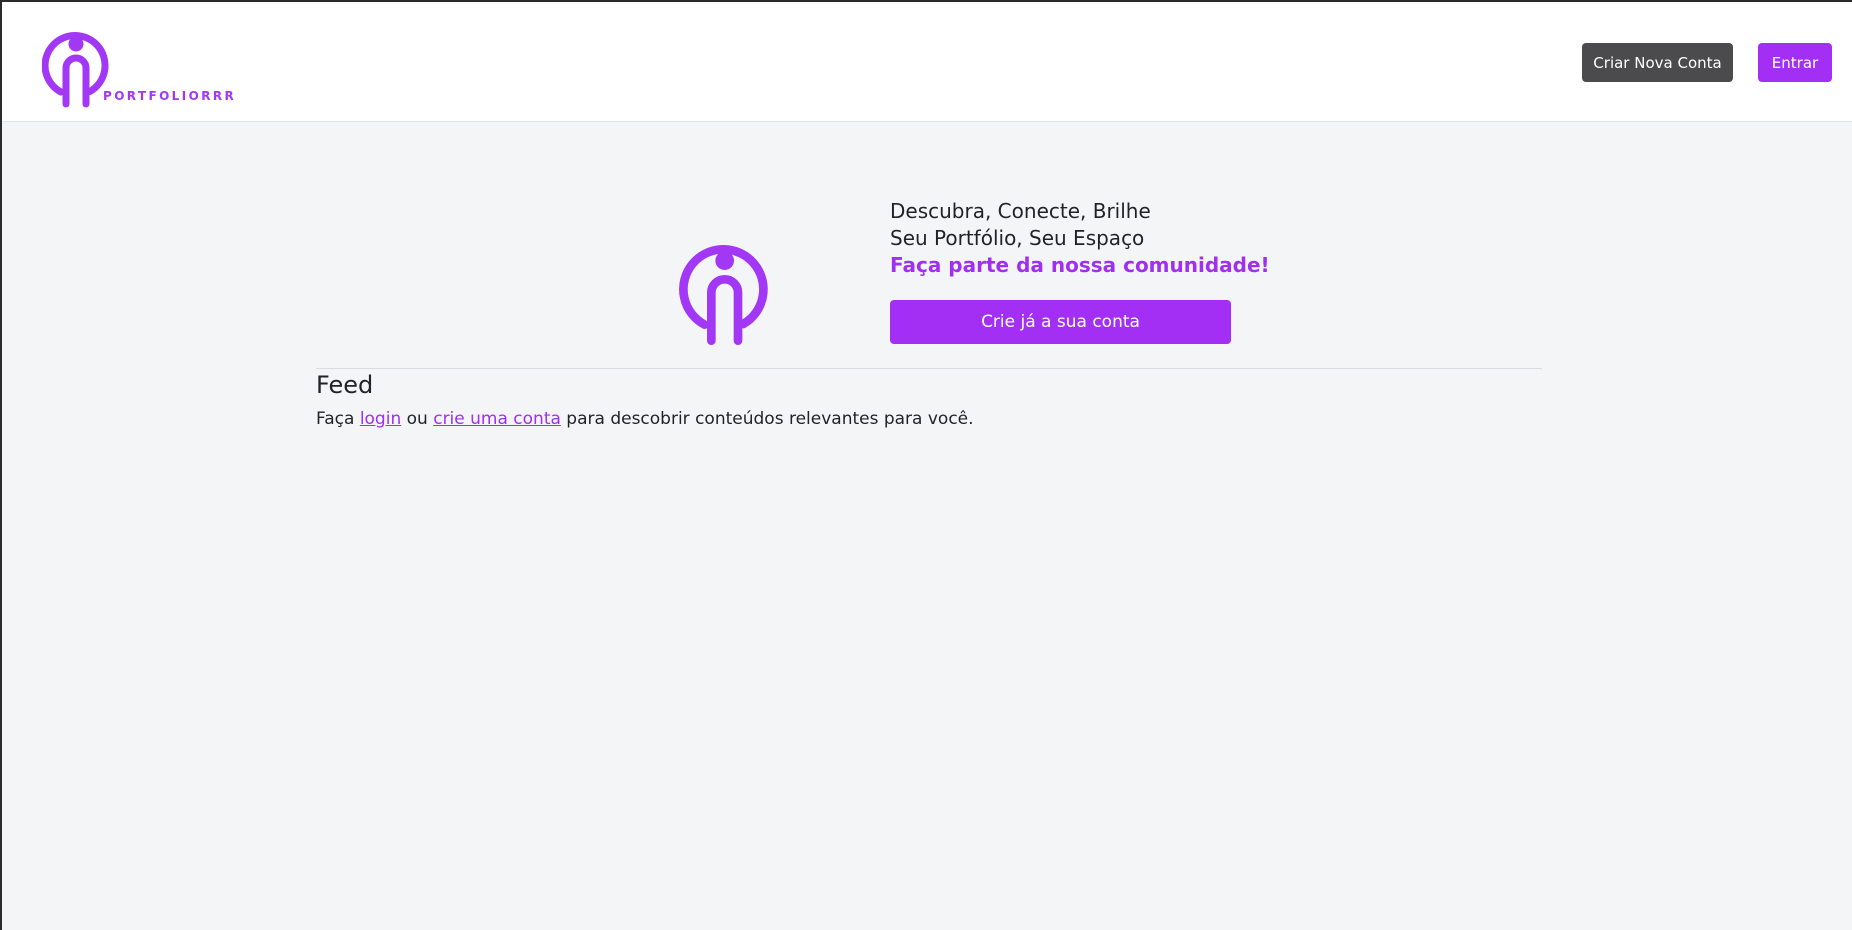 This screenshot has width=1852, height=930. I want to click on hero-tagline-1: Descubra, Conecte, Brilhe, so click(1020, 211).